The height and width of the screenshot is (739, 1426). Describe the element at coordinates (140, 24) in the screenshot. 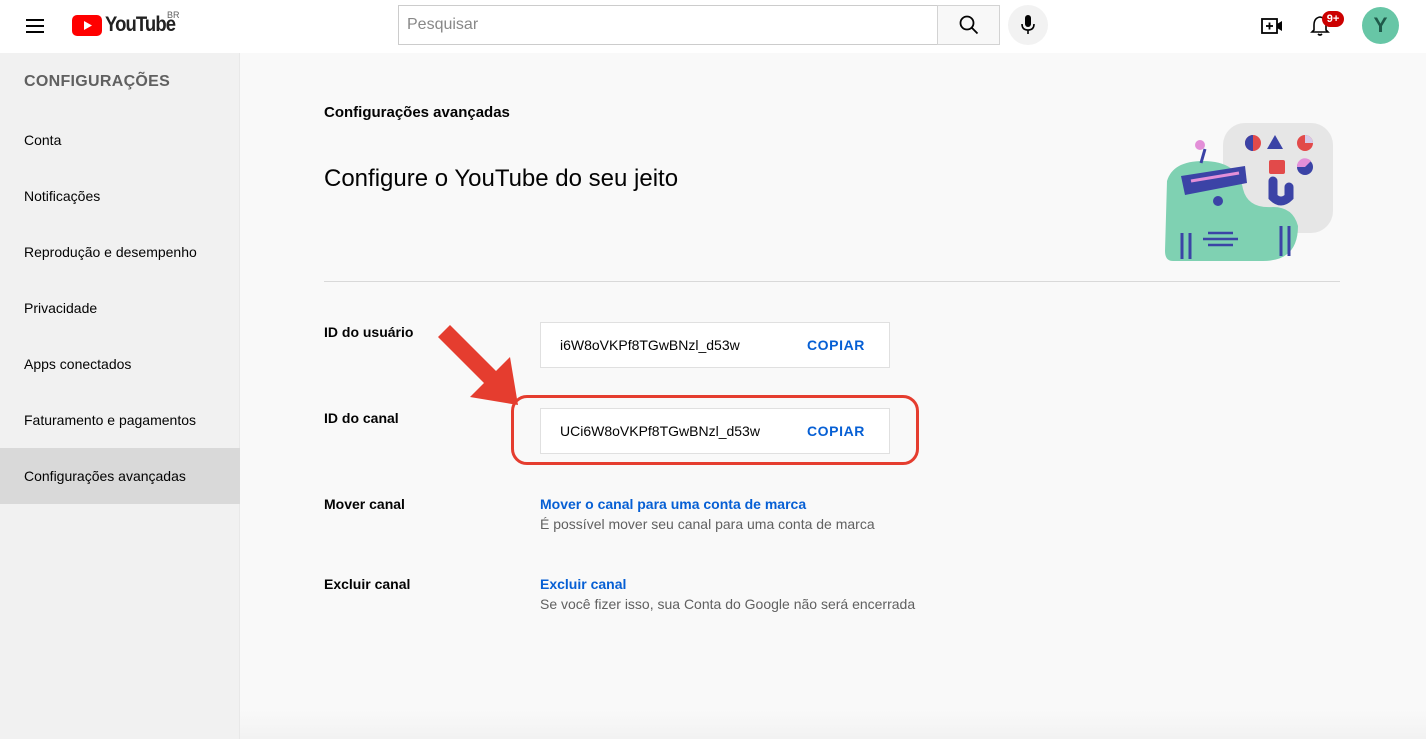

I see `logo-text: YouTube` at that location.